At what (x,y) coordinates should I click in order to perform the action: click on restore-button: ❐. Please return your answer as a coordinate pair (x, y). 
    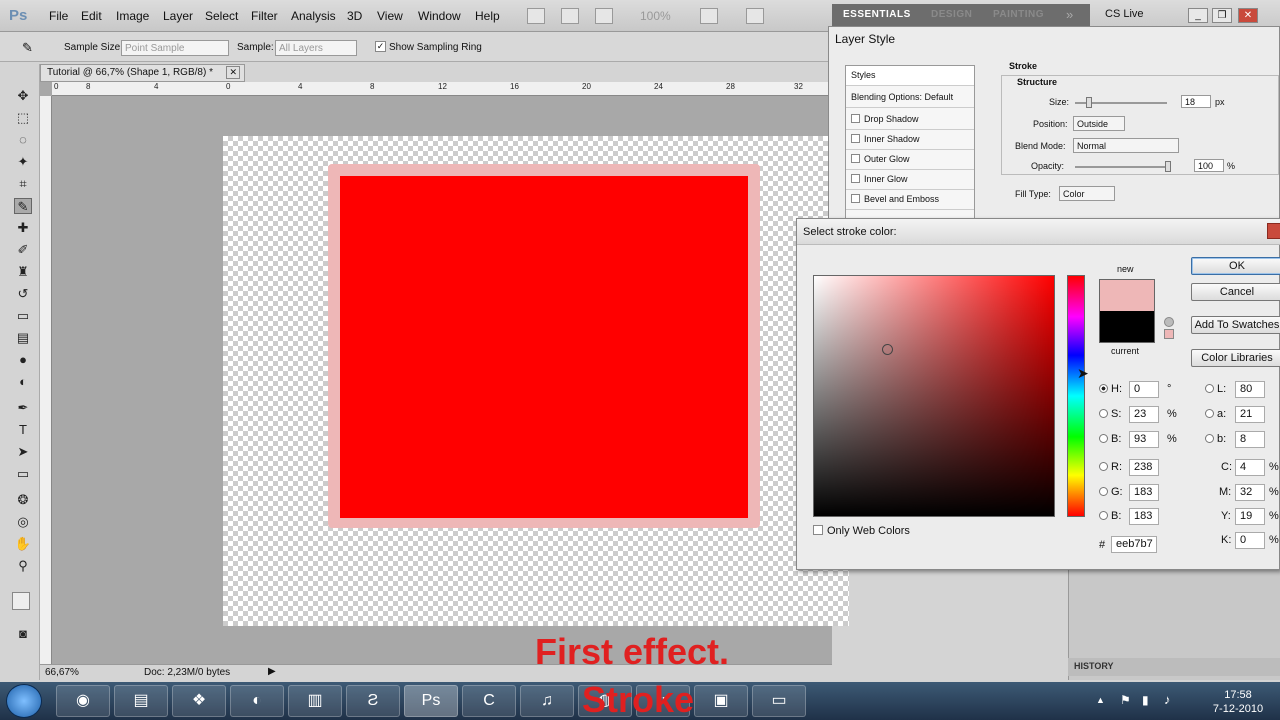
    Looking at the image, I should click on (1222, 15).